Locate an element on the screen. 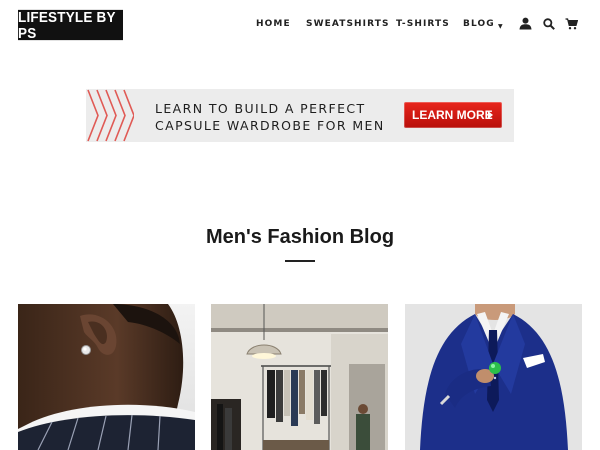 This screenshot has width=600, height=450. nav-blog: BLOG is located at coordinates (479, 24).